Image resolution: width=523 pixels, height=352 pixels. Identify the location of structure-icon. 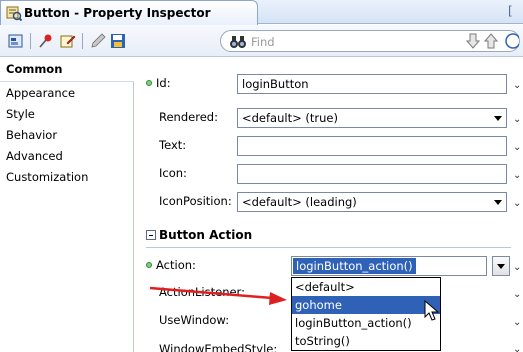
(16, 41).